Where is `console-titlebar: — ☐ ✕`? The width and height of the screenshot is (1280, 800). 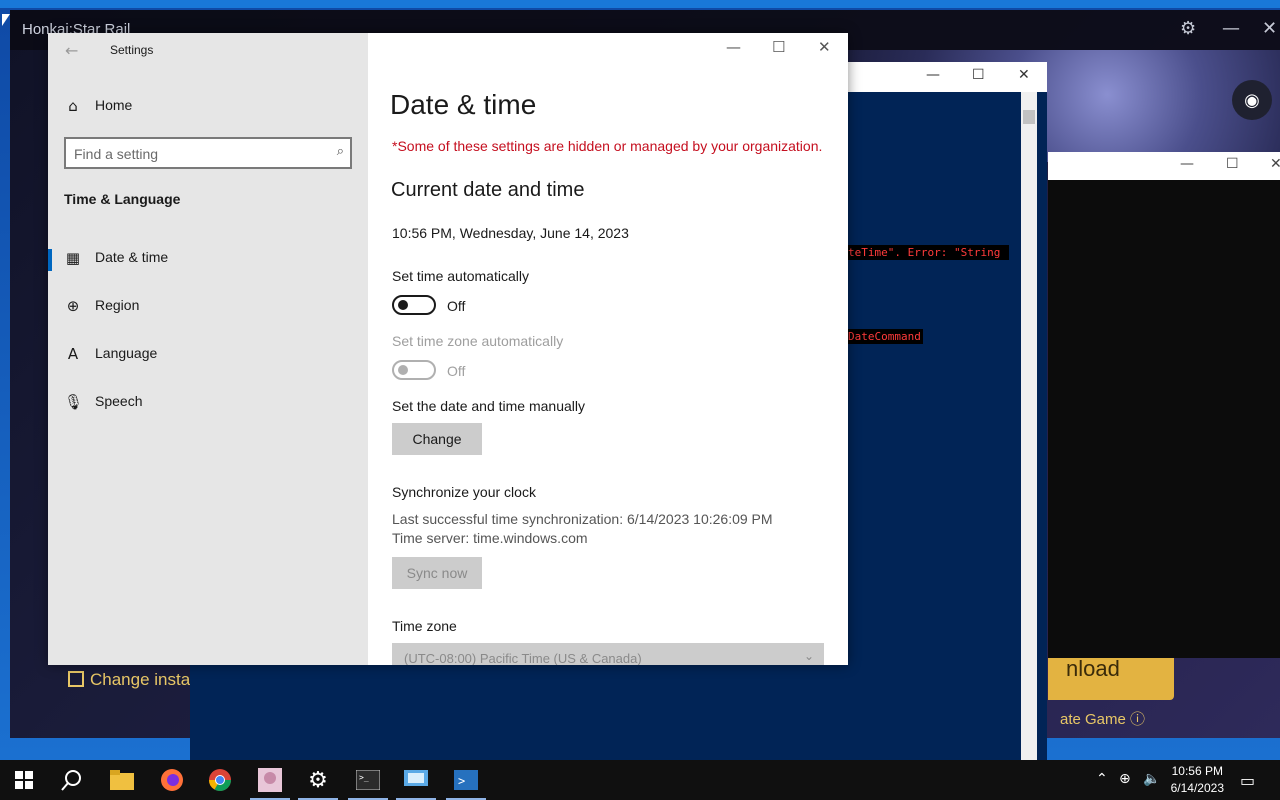
console-titlebar: — ☐ ✕ is located at coordinates (1164, 166).